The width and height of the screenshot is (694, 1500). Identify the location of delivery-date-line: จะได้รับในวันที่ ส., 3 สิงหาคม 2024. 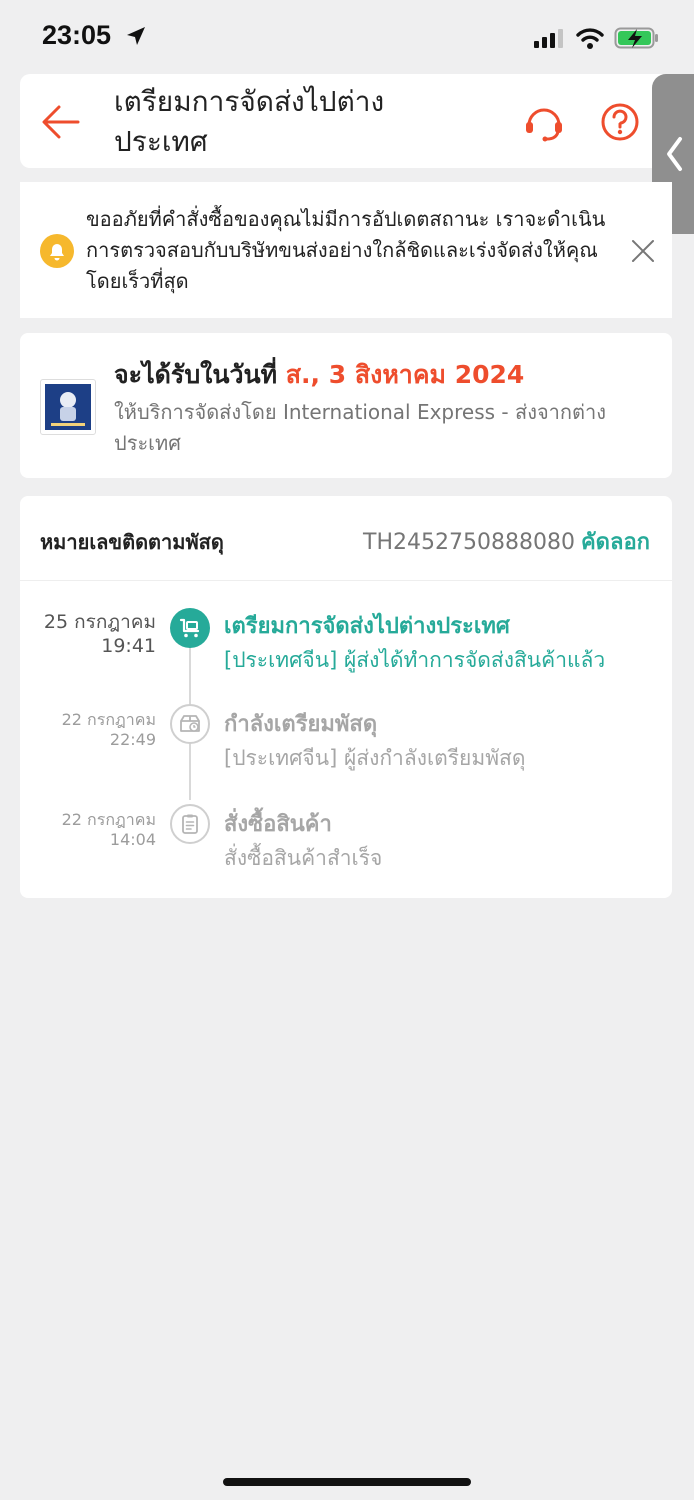
(319, 375).